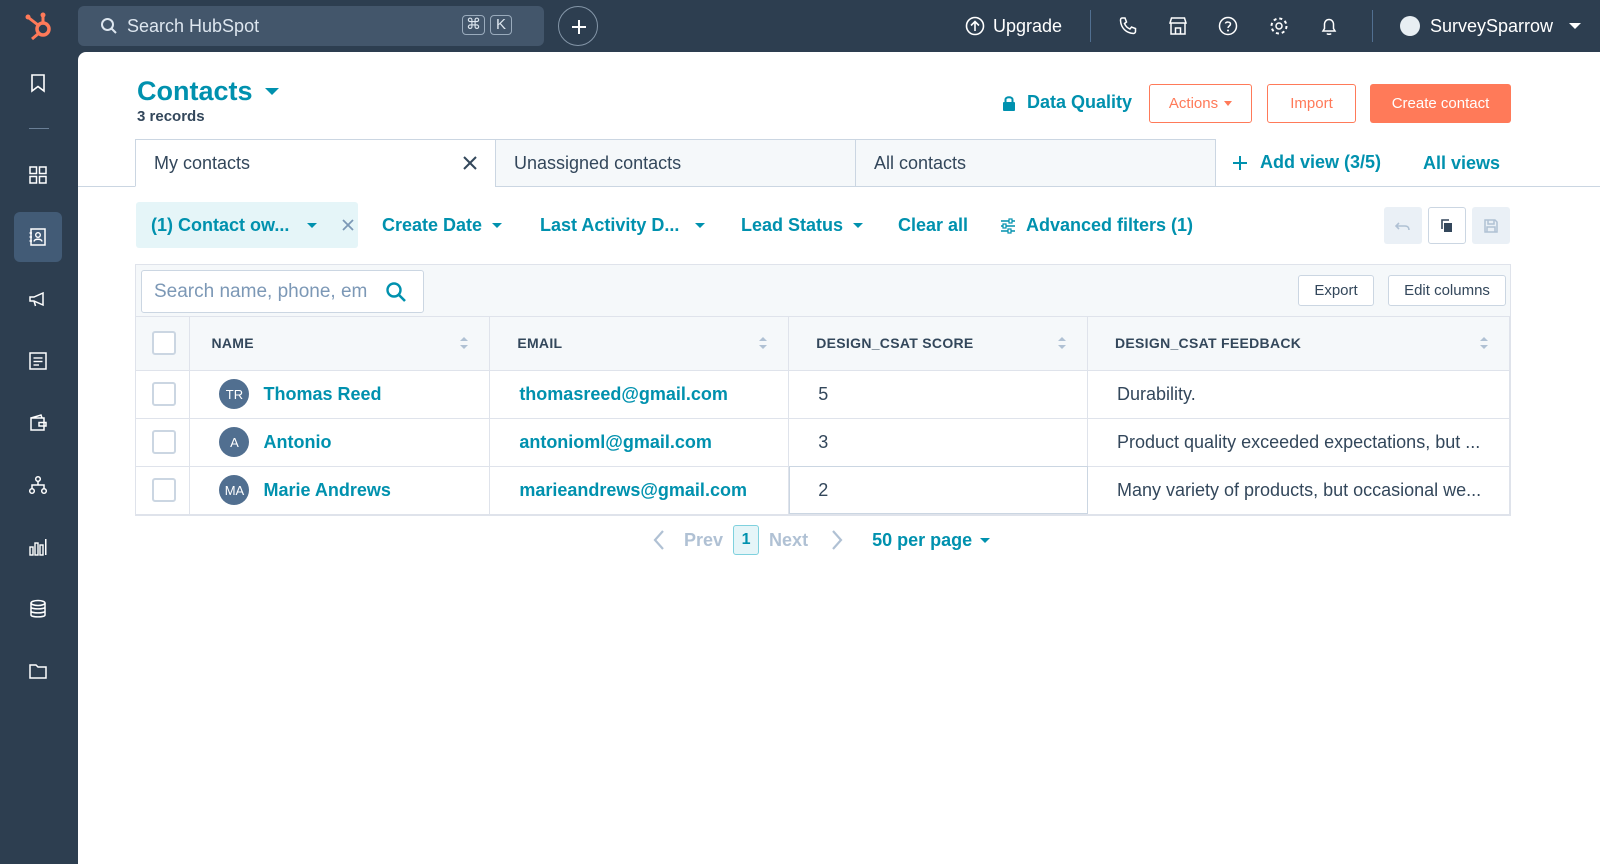 The height and width of the screenshot is (864, 1600). Describe the element at coordinates (1491, 26) in the screenshot. I see `account-menu: SurveySparrow` at that location.